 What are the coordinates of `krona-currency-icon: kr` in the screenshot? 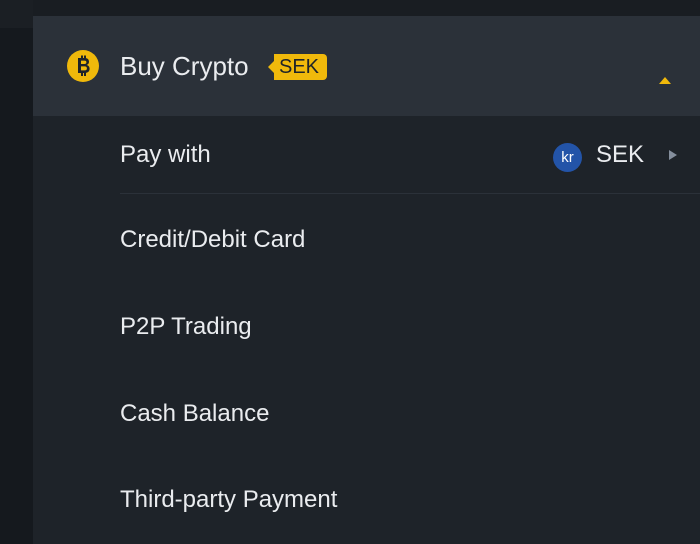 It's located at (567, 157).